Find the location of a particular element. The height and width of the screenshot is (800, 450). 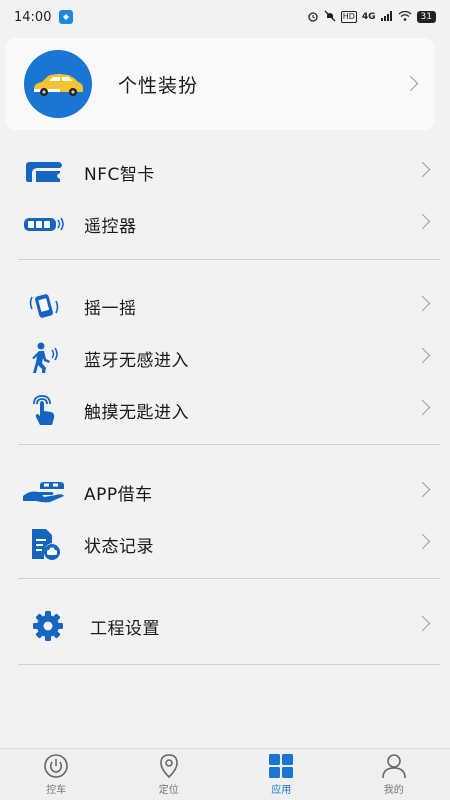

menu-item-label: 工程设置 is located at coordinates (125, 628).